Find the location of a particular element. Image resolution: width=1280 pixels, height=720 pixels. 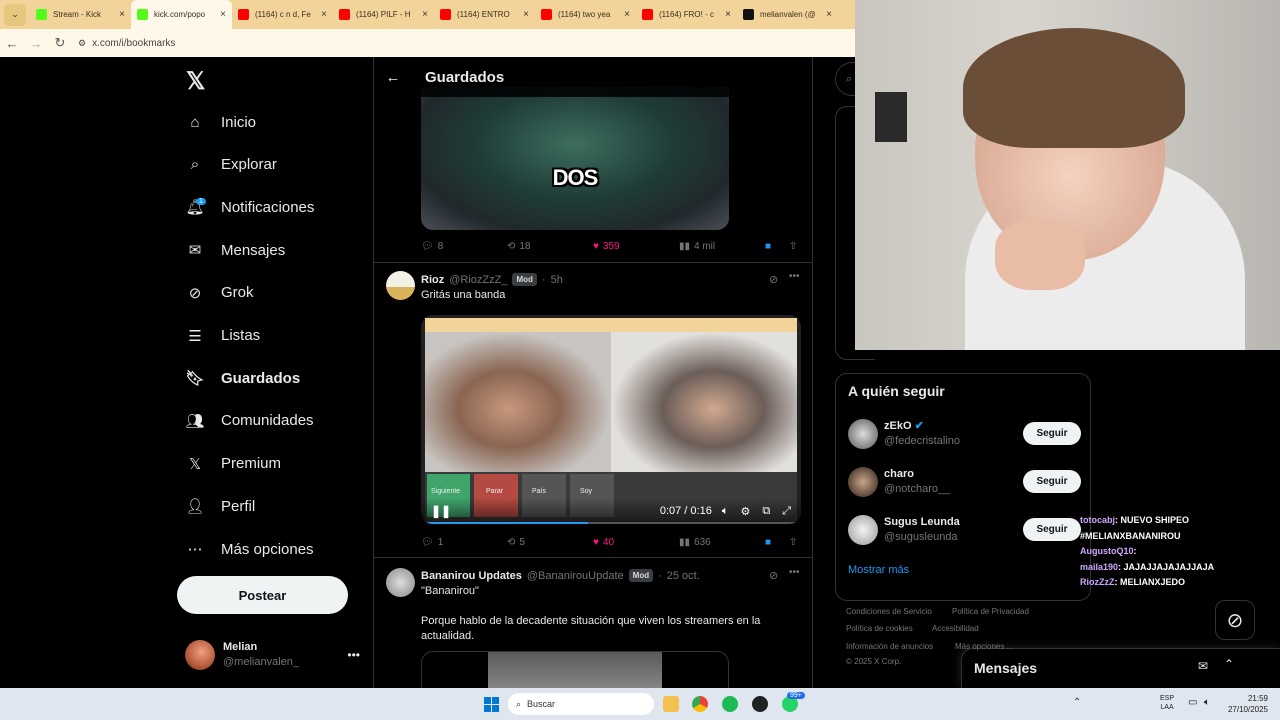

tweet-media is located at coordinates (575, 669).